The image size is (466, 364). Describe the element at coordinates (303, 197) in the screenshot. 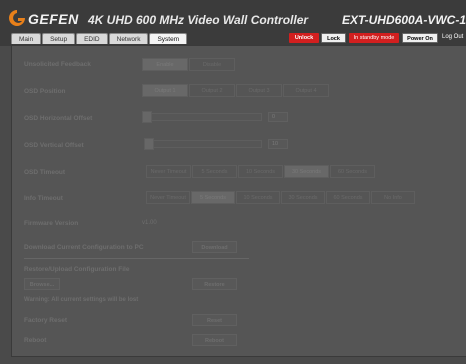

I see `info-timeout-30s-option: 30 Seconds` at that location.